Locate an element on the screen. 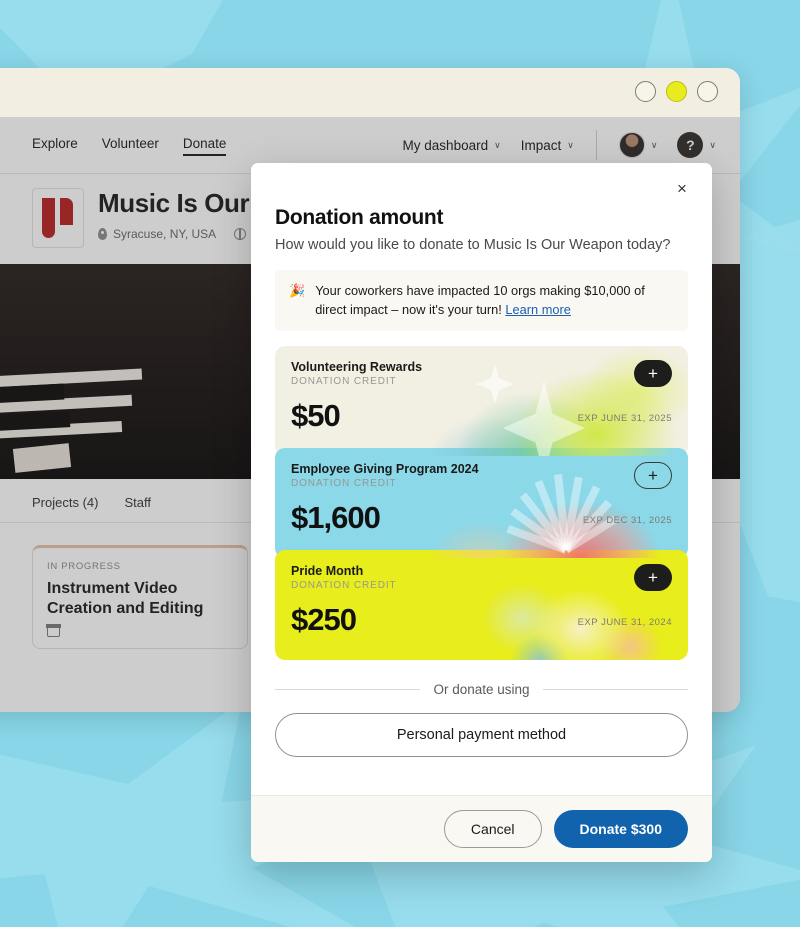 This screenshot has height=927, width=800. or-donate-using-divider: Or donate using is located at coordinates (481, 689).